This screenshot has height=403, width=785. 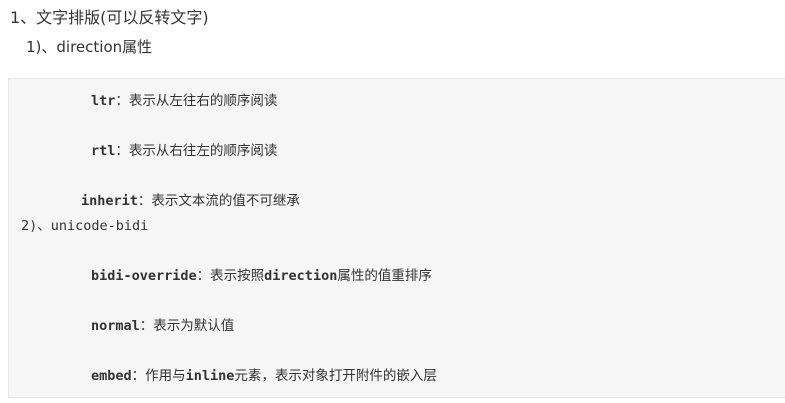 I want to click on description-inherit: 表示文本流的值不可继承, so click(x=225, y=201).